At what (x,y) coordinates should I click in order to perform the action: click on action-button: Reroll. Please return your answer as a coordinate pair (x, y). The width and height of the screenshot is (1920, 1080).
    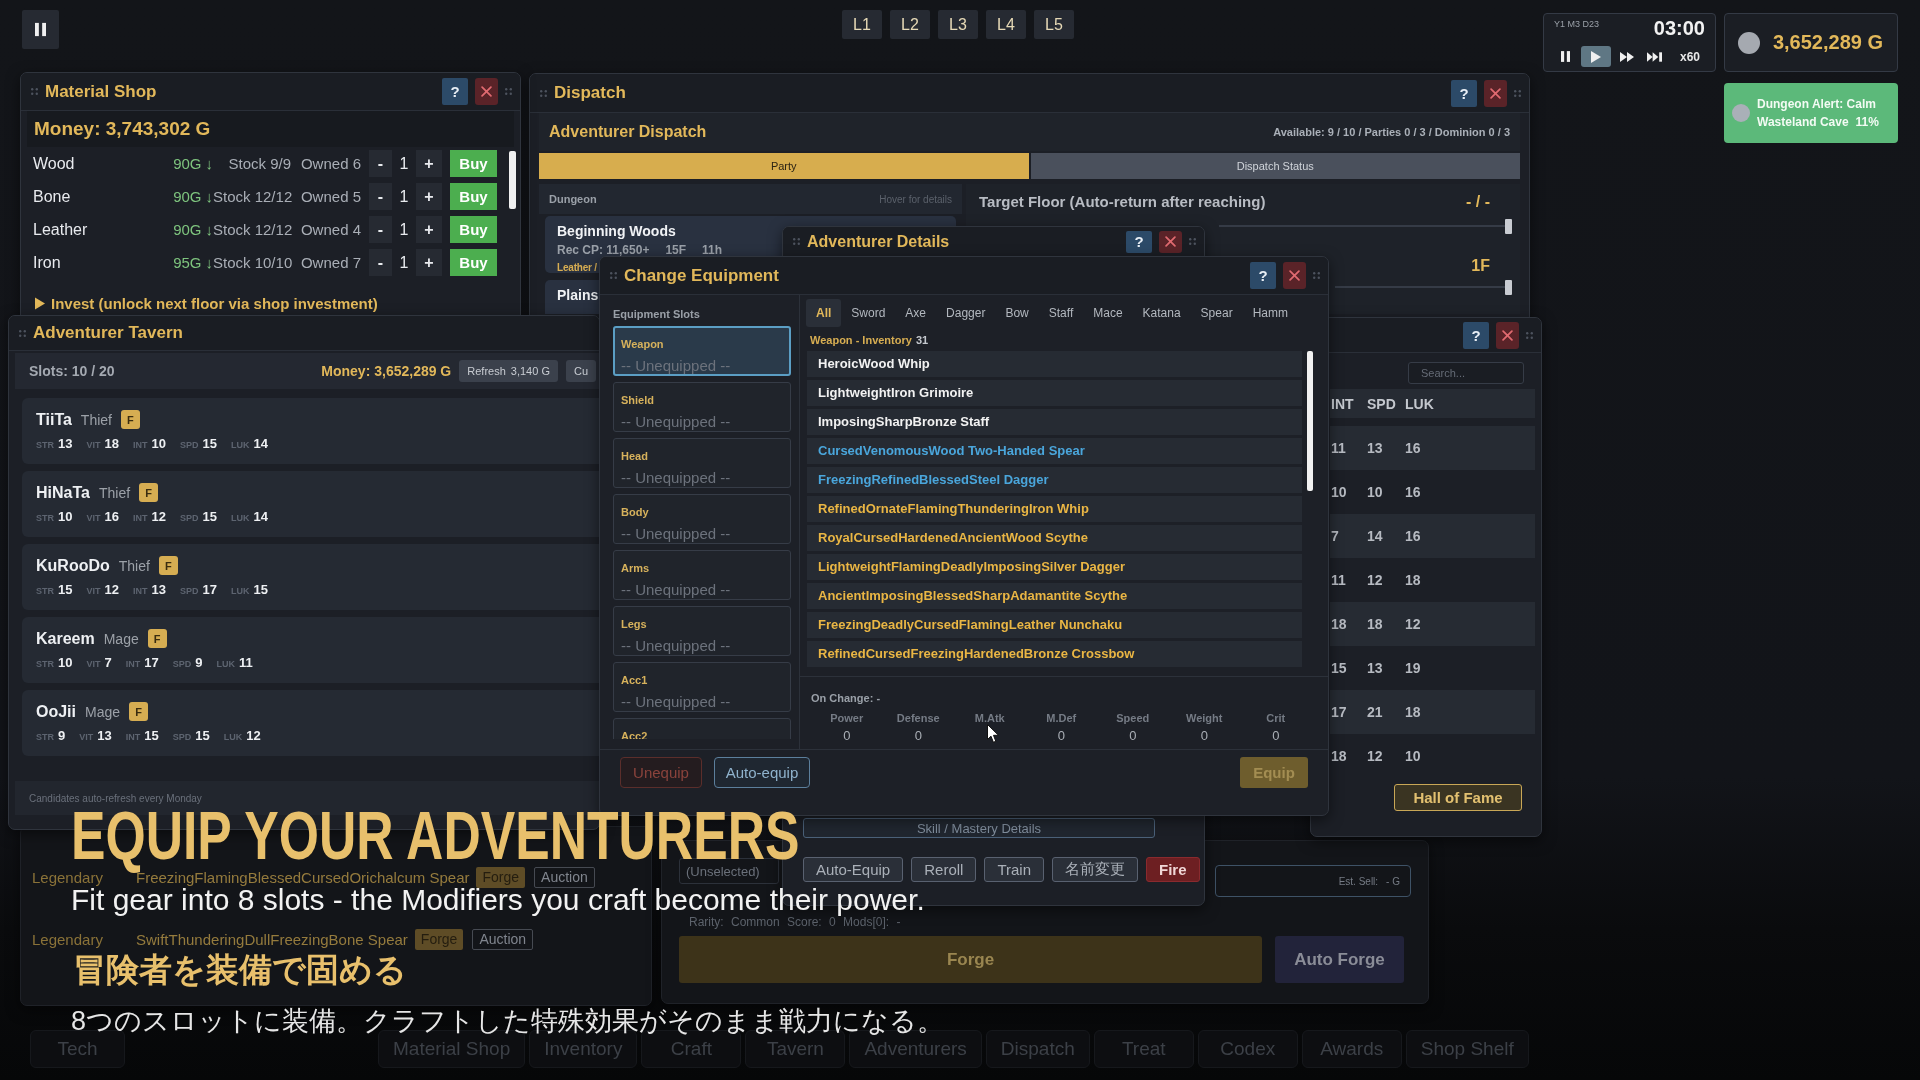
    Looking at the image, I should click on (944, 869).